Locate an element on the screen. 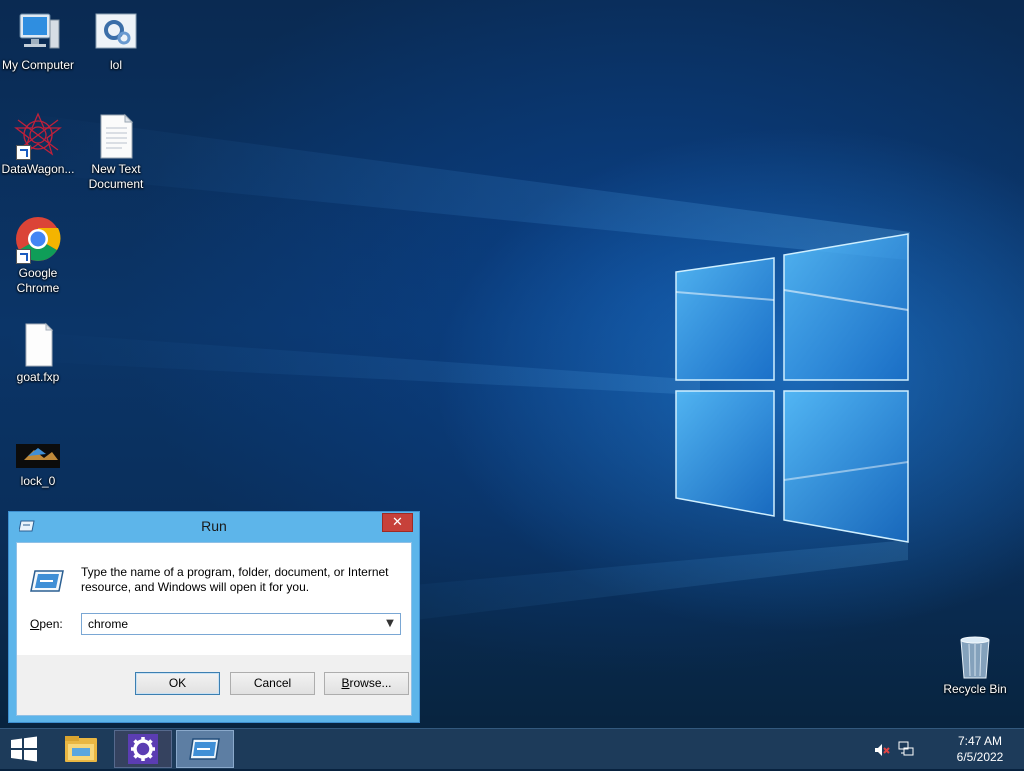 The height and width of the screenshot is (771, 1024). control-panel-icon is located at coordinates (143, 749).